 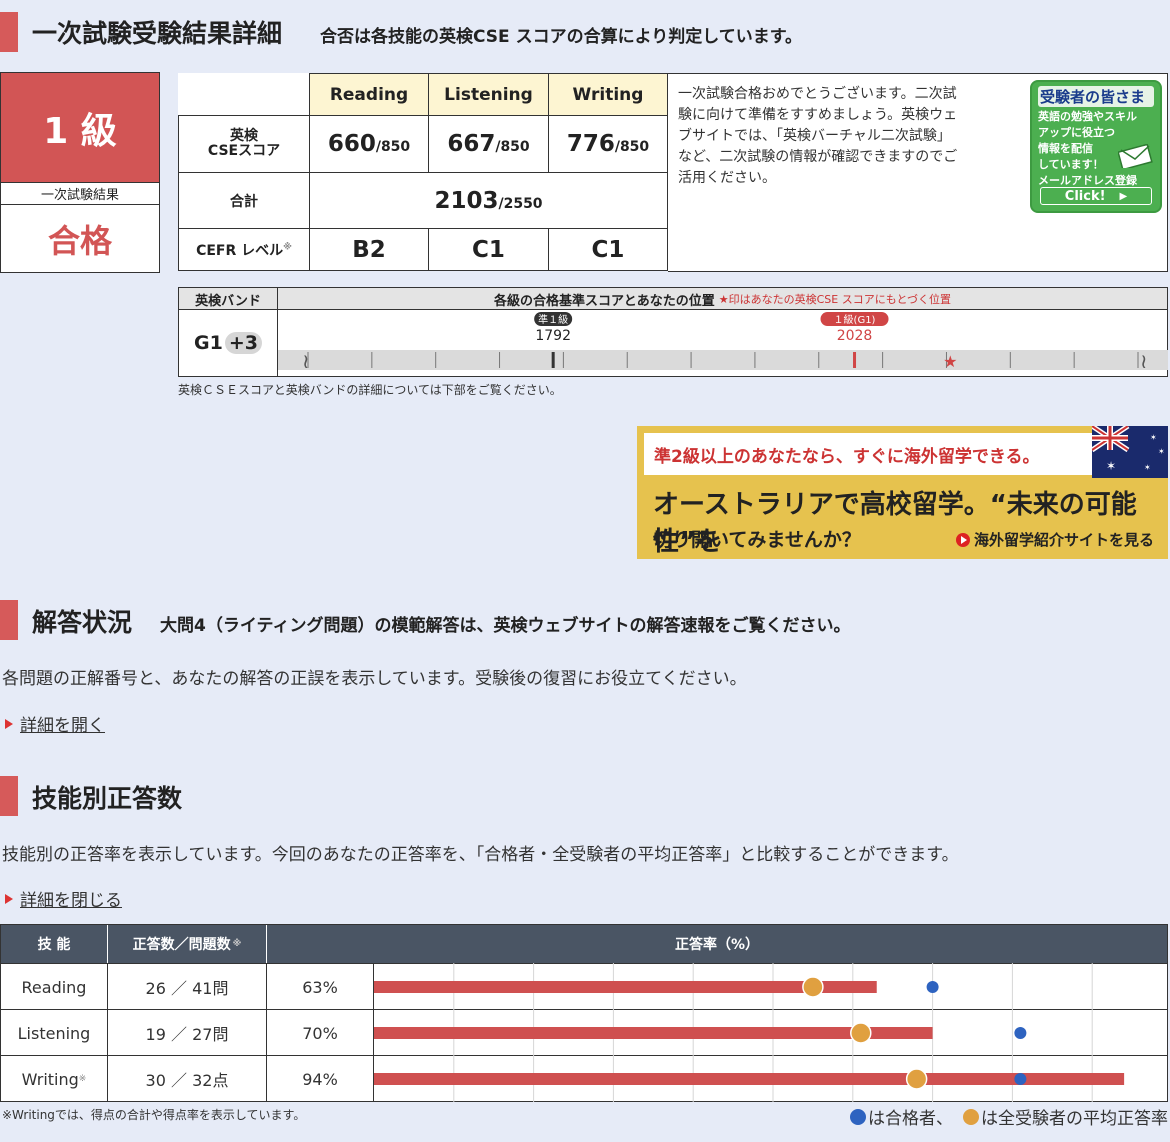 What do you see at coordinates (488, 94) in the screenshot?
I see `header-listening: Listening` at bounding box center [488, 94].